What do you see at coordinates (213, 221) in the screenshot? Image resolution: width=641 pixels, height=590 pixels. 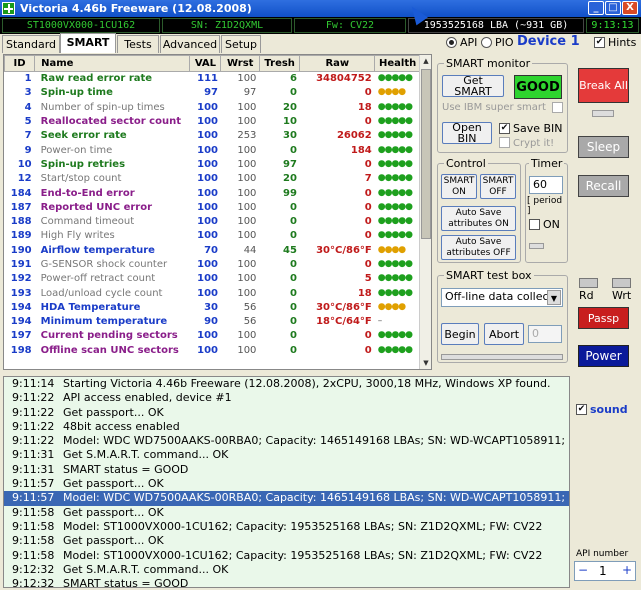 I see `table-row: 188 Command timeout 100 100 0 0 ●●●●●` at bounding box center [213, 221].